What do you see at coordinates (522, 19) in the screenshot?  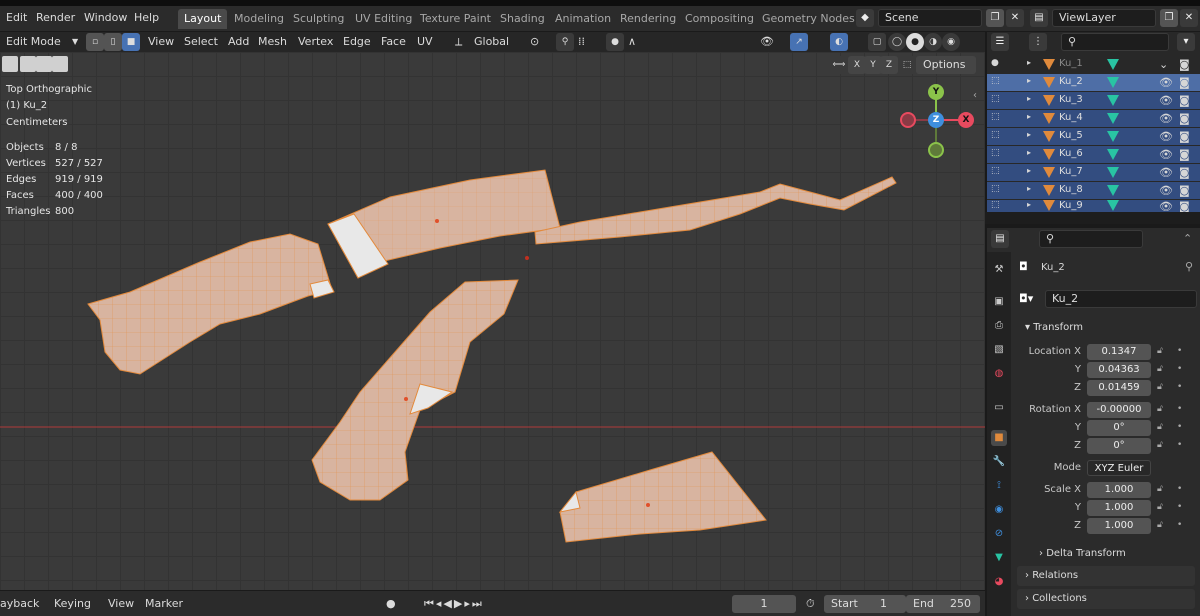 I see `tab-shading: Shading` at bounding box center [522, 19].